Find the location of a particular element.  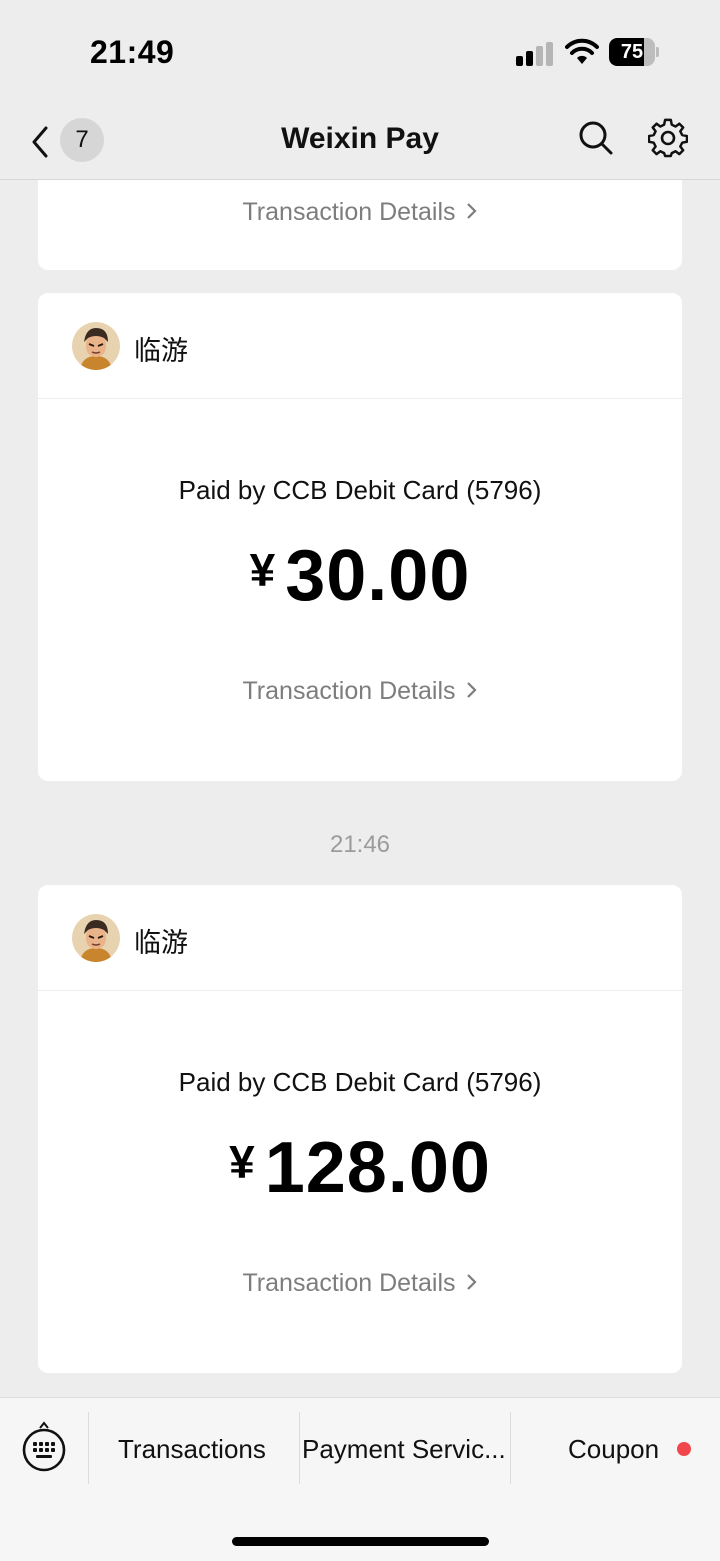

battery-icon: 75 is located at coordinates (632, 52).